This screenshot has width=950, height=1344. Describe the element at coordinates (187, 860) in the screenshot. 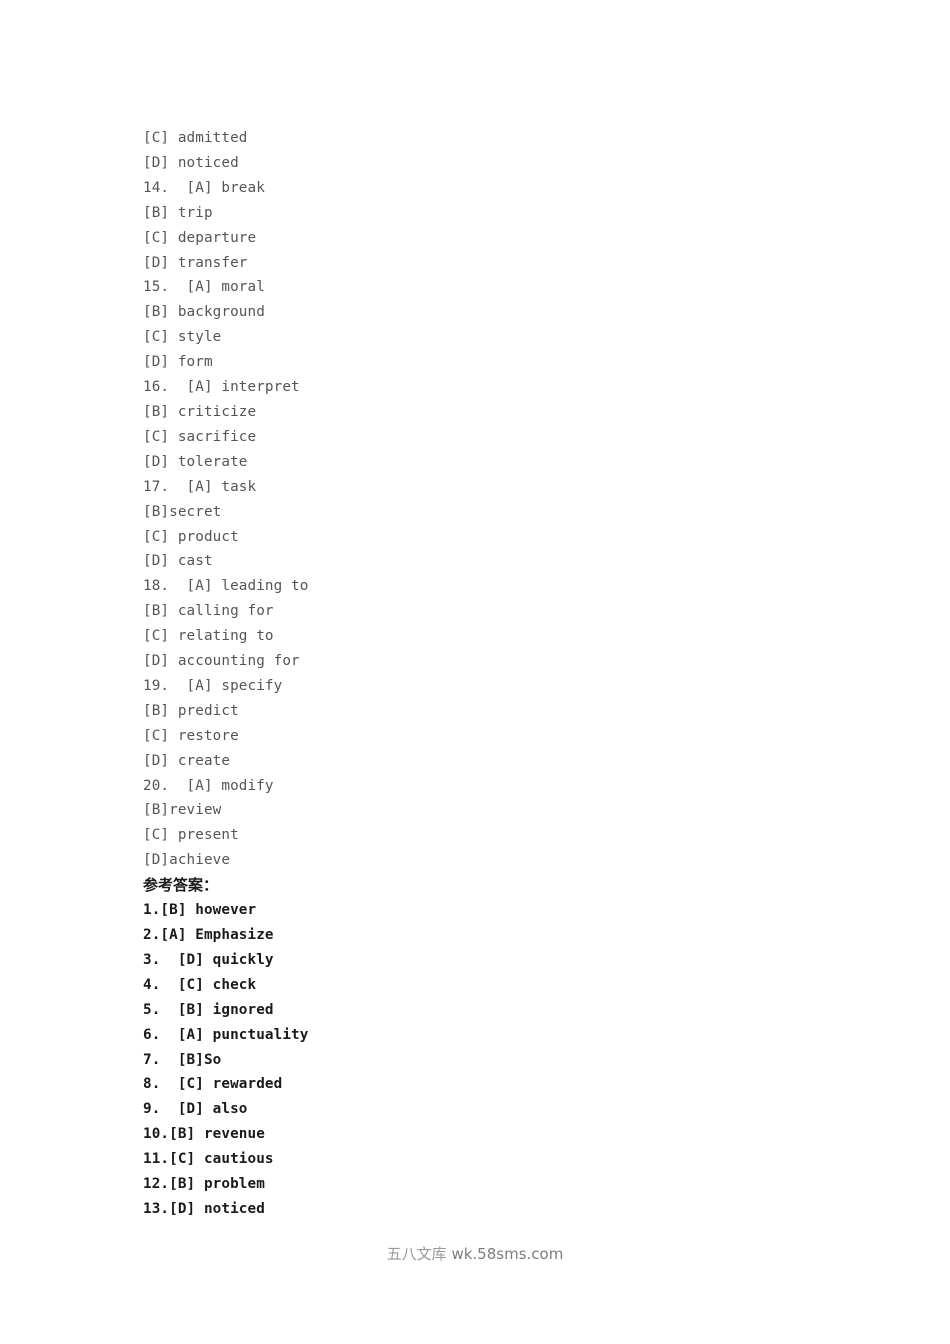

I see `option-line: [D]achieve` at that location.